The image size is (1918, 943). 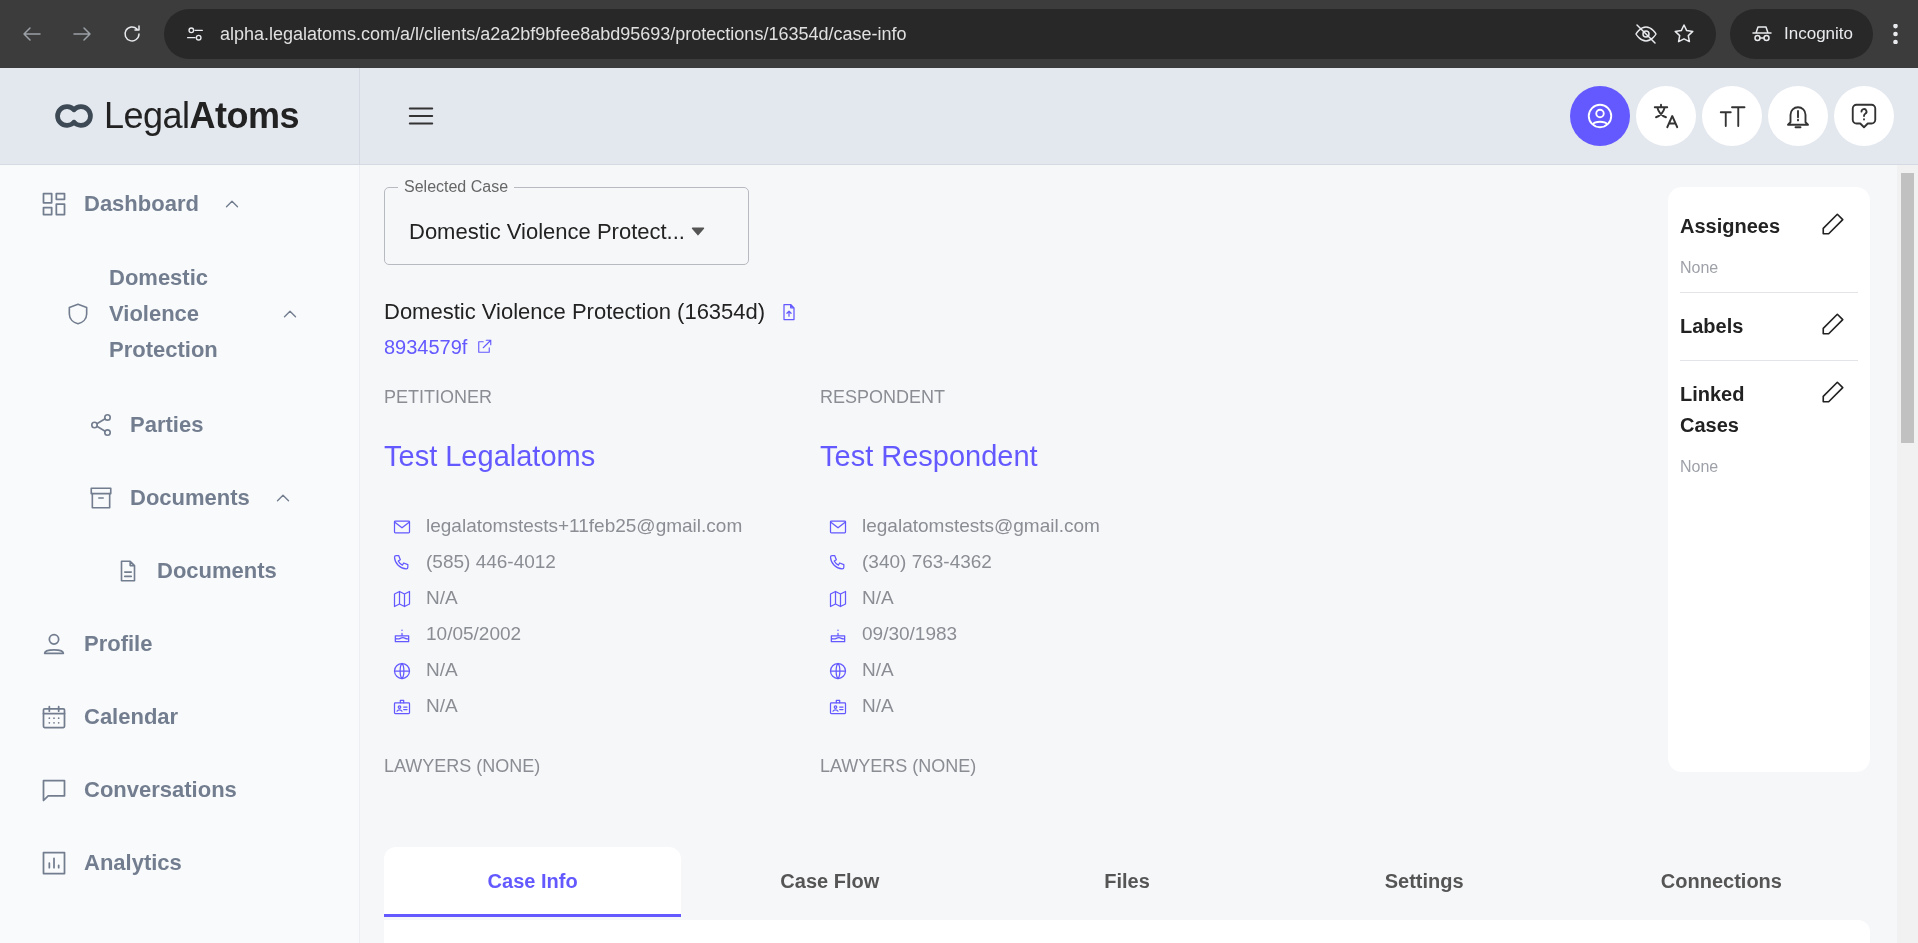 What do you see at coordinates (1721, 882) in the screenshot?
I see `tab: Connections` at bounding box center [1721, 882].